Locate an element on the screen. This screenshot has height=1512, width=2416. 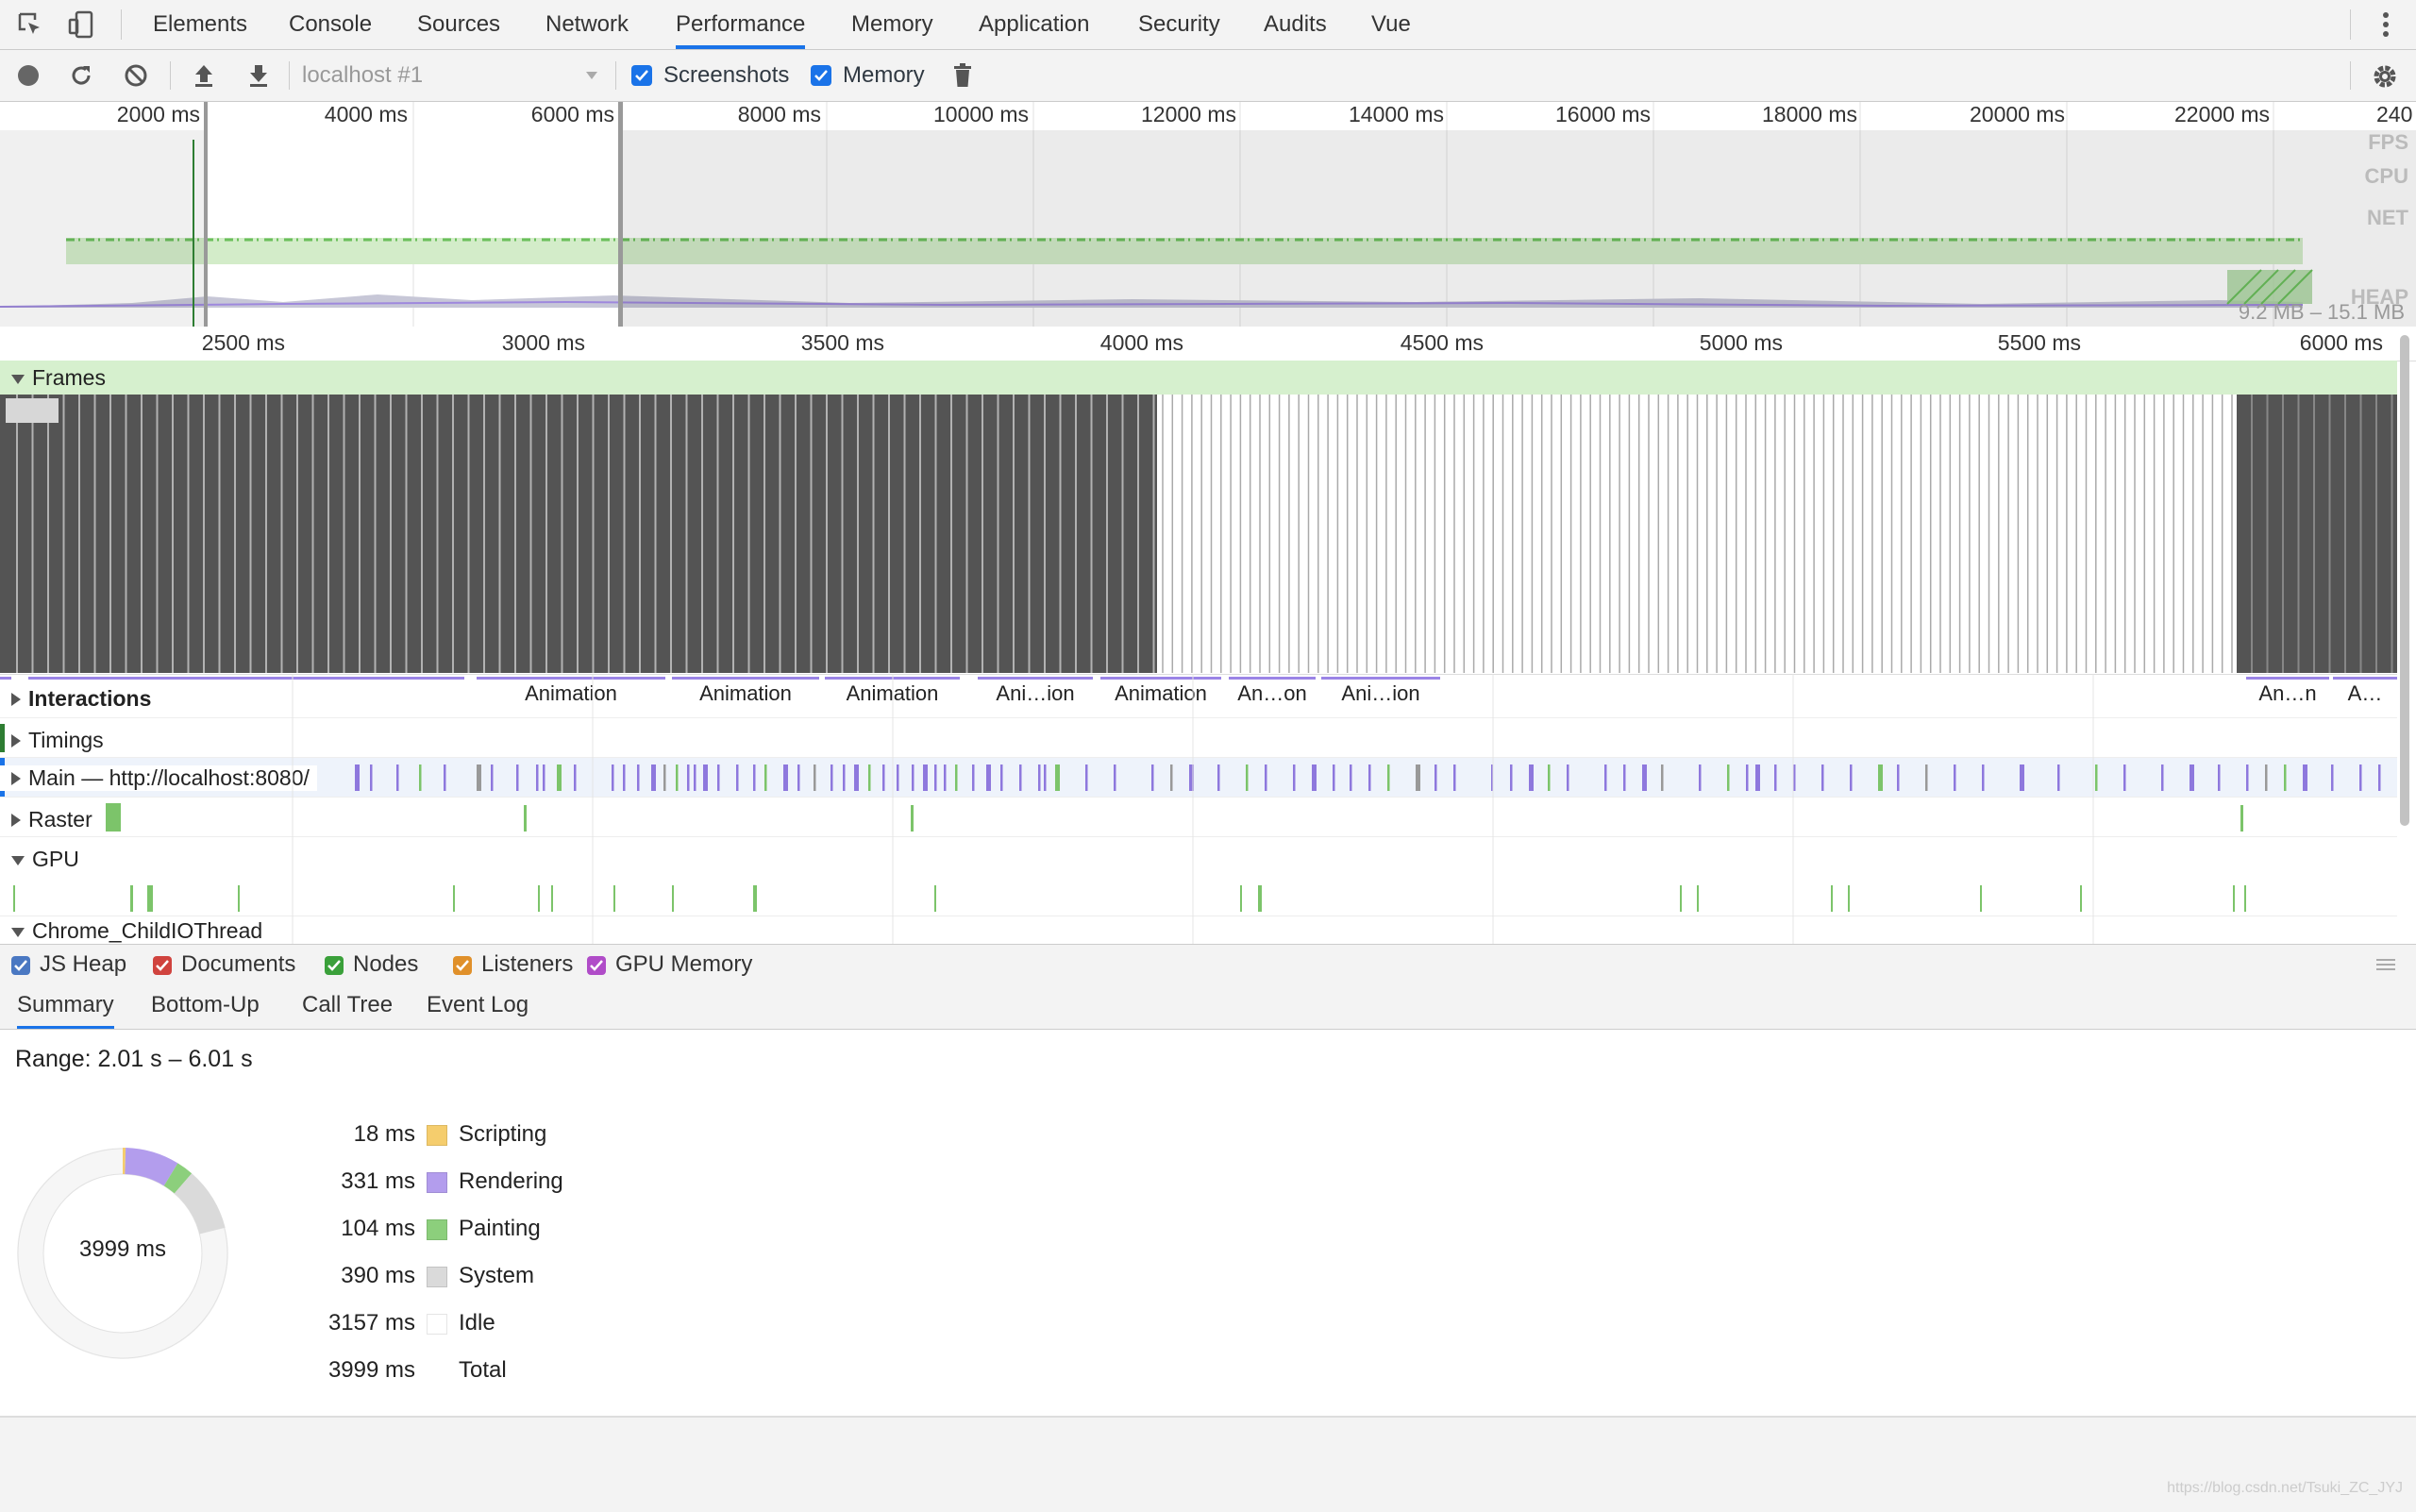
record-icon is located at coordinates (28, 75).